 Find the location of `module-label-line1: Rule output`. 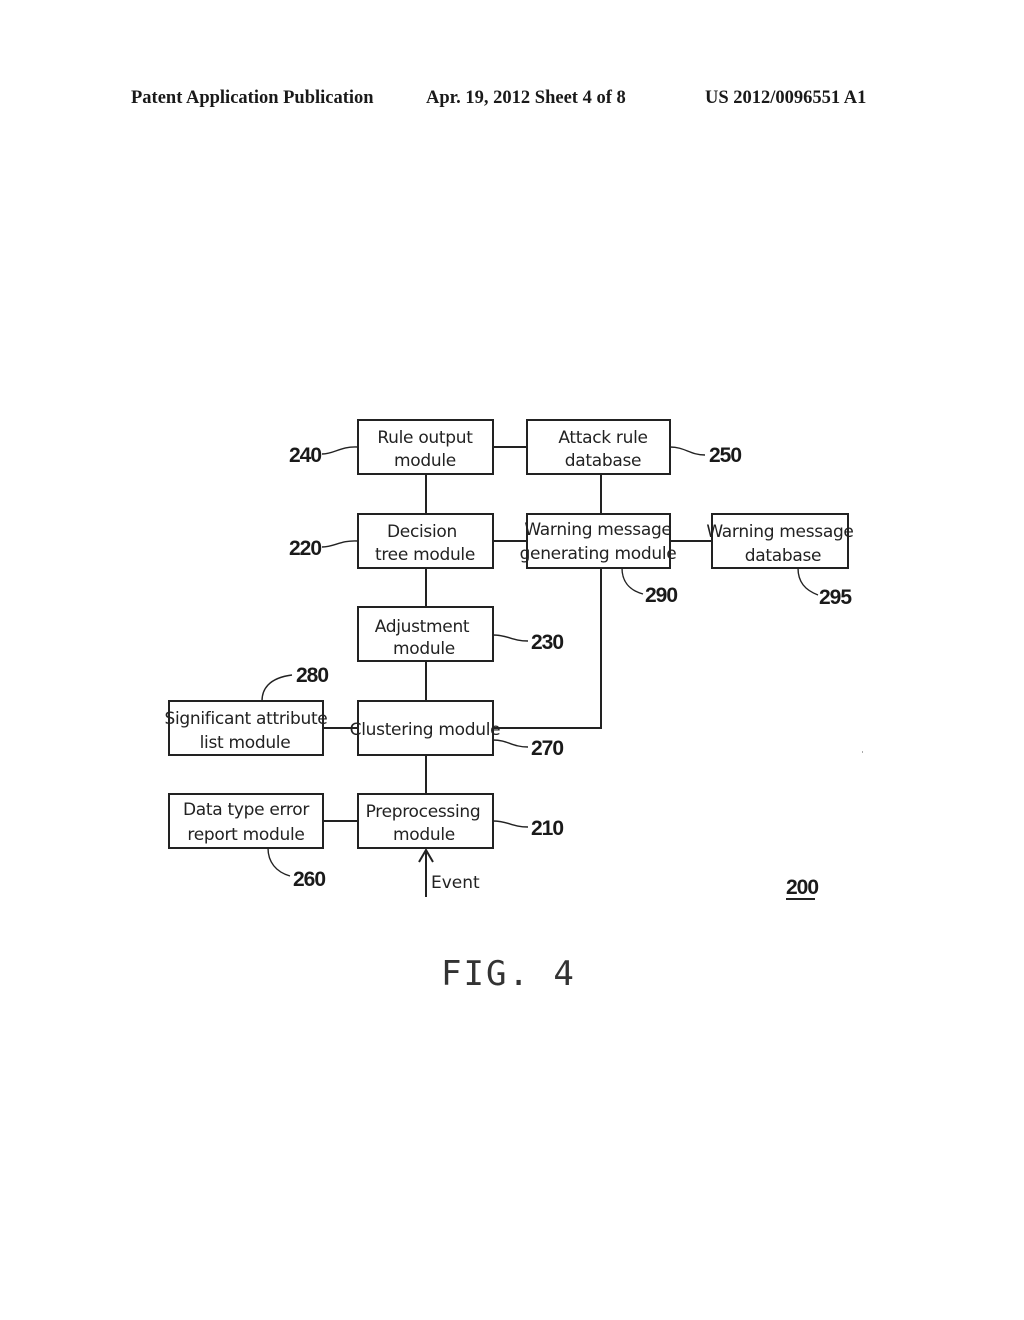

module-label-line1: Rule output is located at coordinates (425, 438).